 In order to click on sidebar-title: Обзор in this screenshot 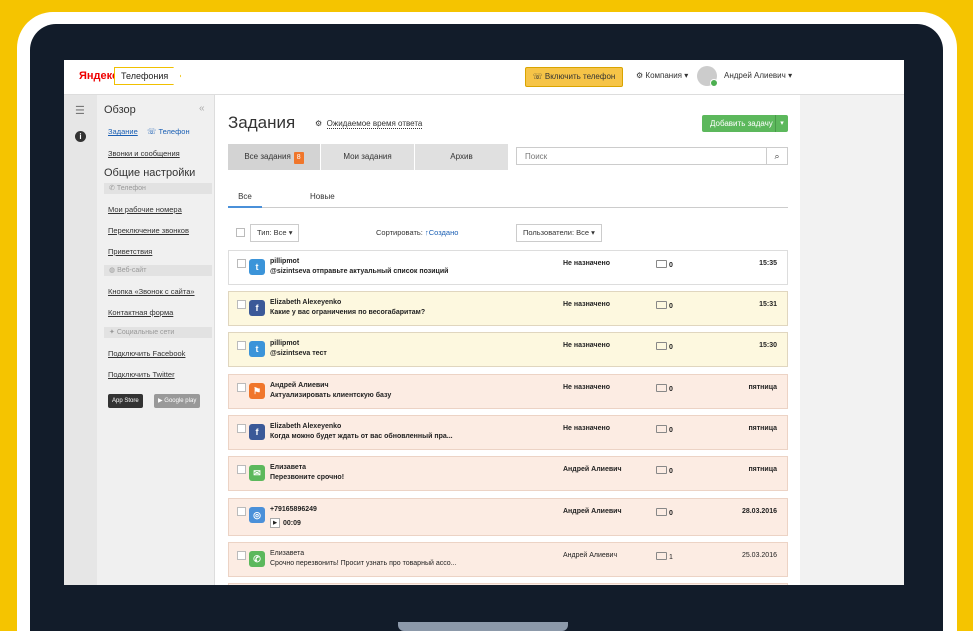, I will do `click(120, 110)`.